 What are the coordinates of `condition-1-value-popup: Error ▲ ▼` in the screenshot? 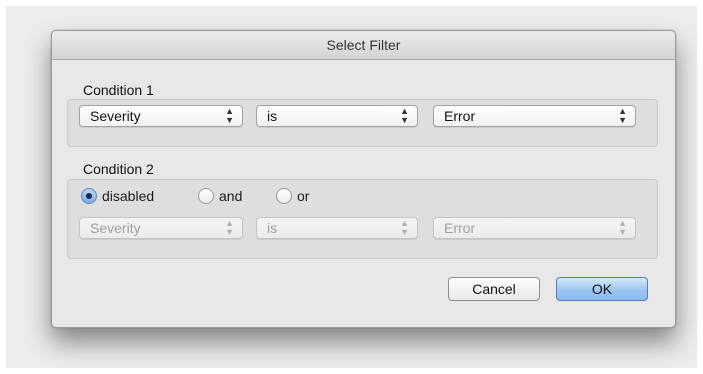 It's located at (534, 116).